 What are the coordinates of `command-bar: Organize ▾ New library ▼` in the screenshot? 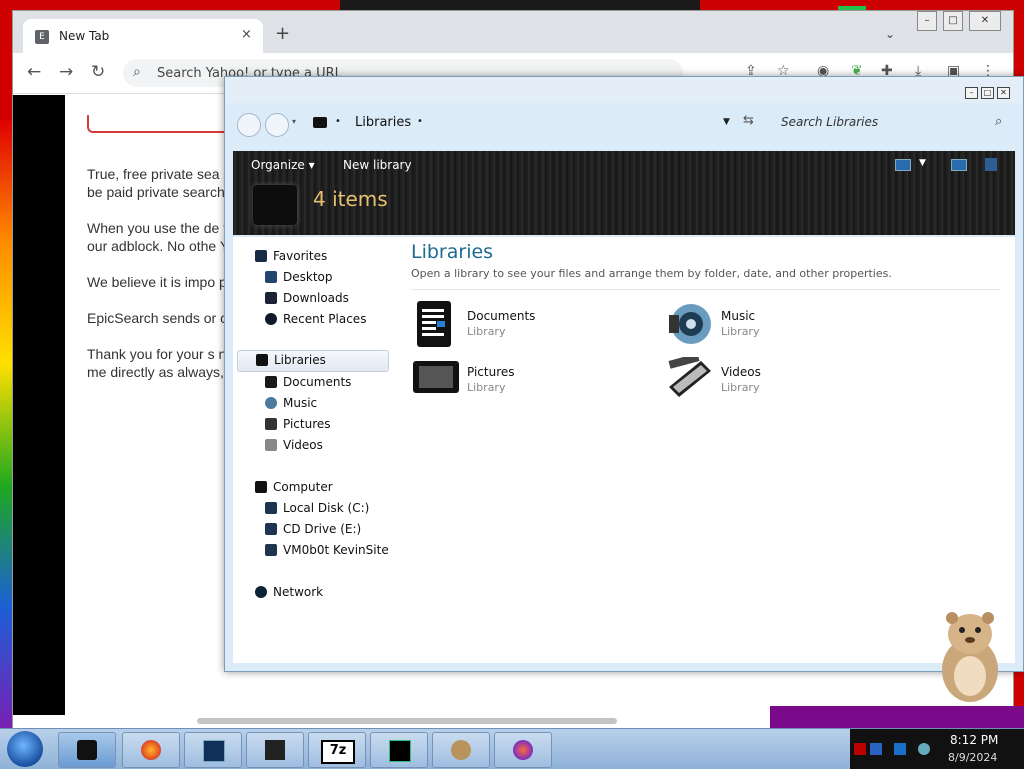 It's located at (624, 165).